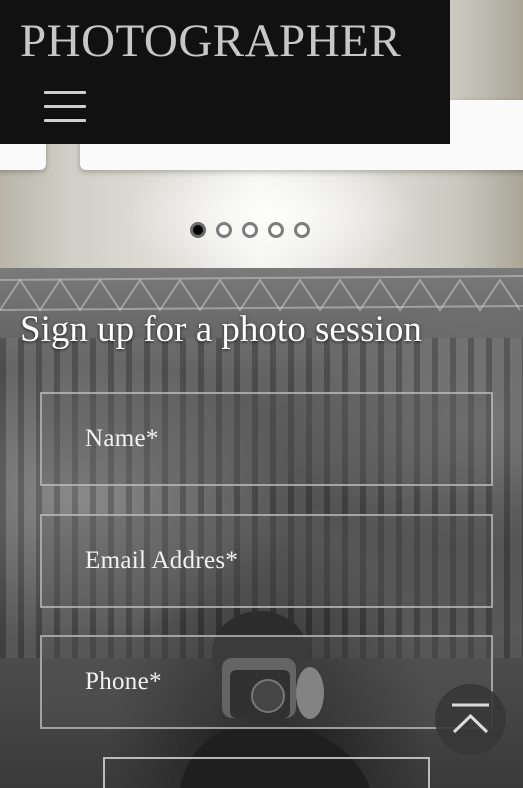  I want to click on signup-title: Sign up for a photo session, so click(221, 329).